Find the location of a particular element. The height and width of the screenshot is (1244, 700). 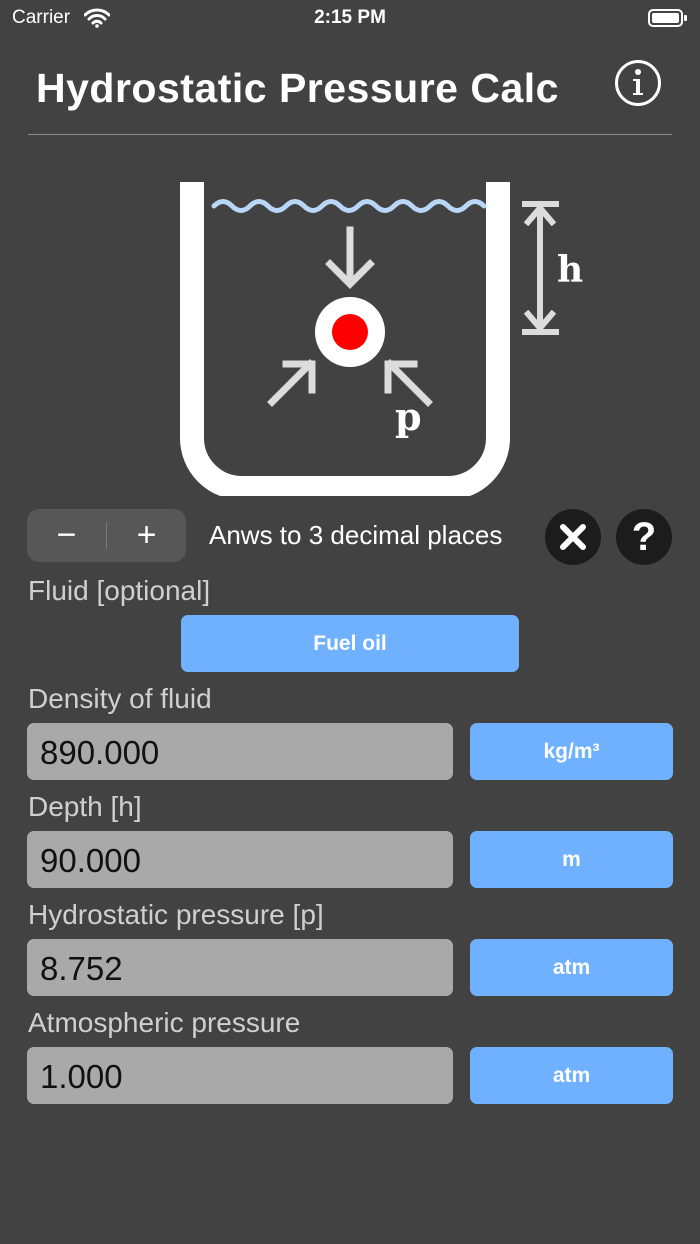

hydrostatic-diagram: p h is located at coordinates (381, 339).